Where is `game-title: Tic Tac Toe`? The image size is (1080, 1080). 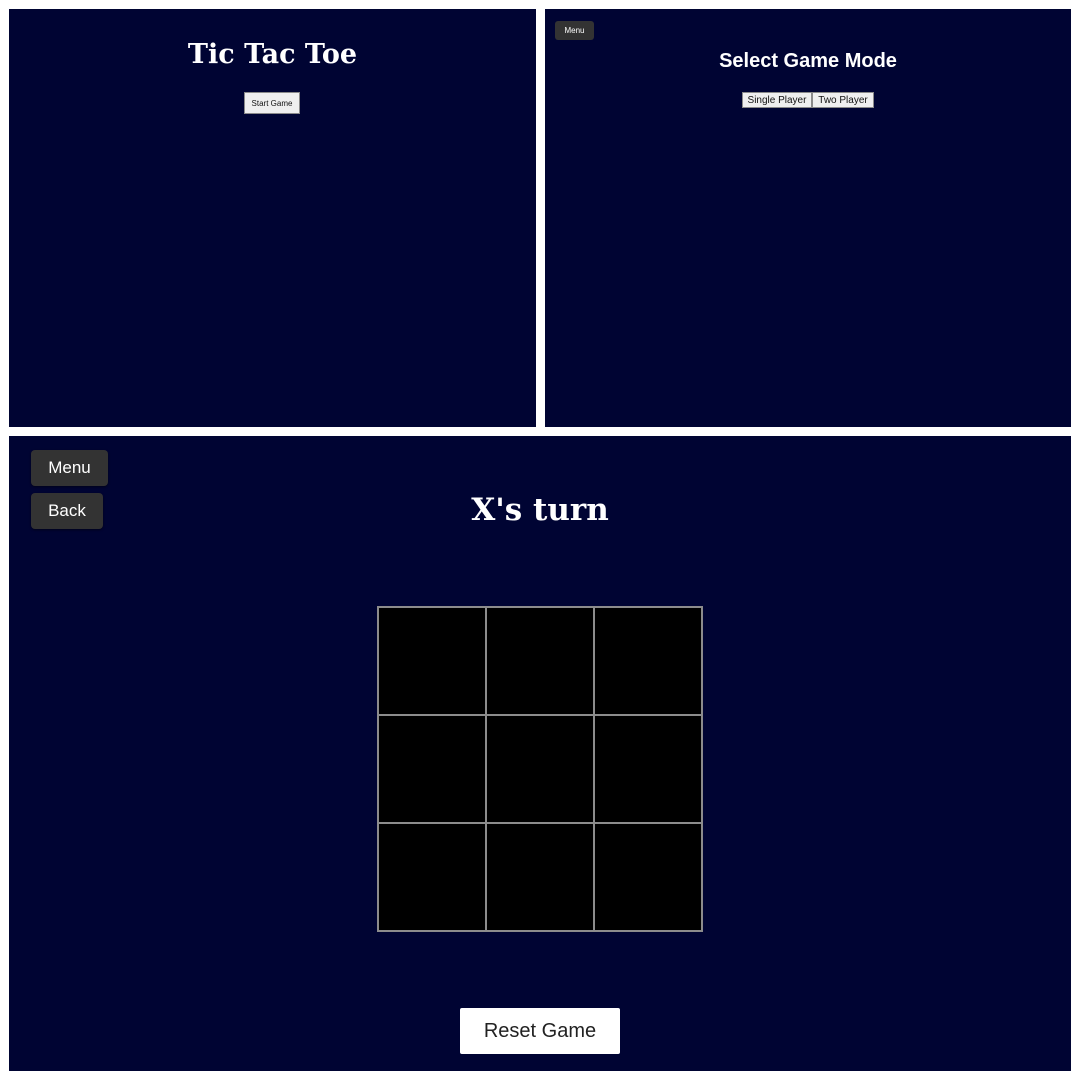 game-title: Tic Tac Toe is located at coordinates (272, 54).